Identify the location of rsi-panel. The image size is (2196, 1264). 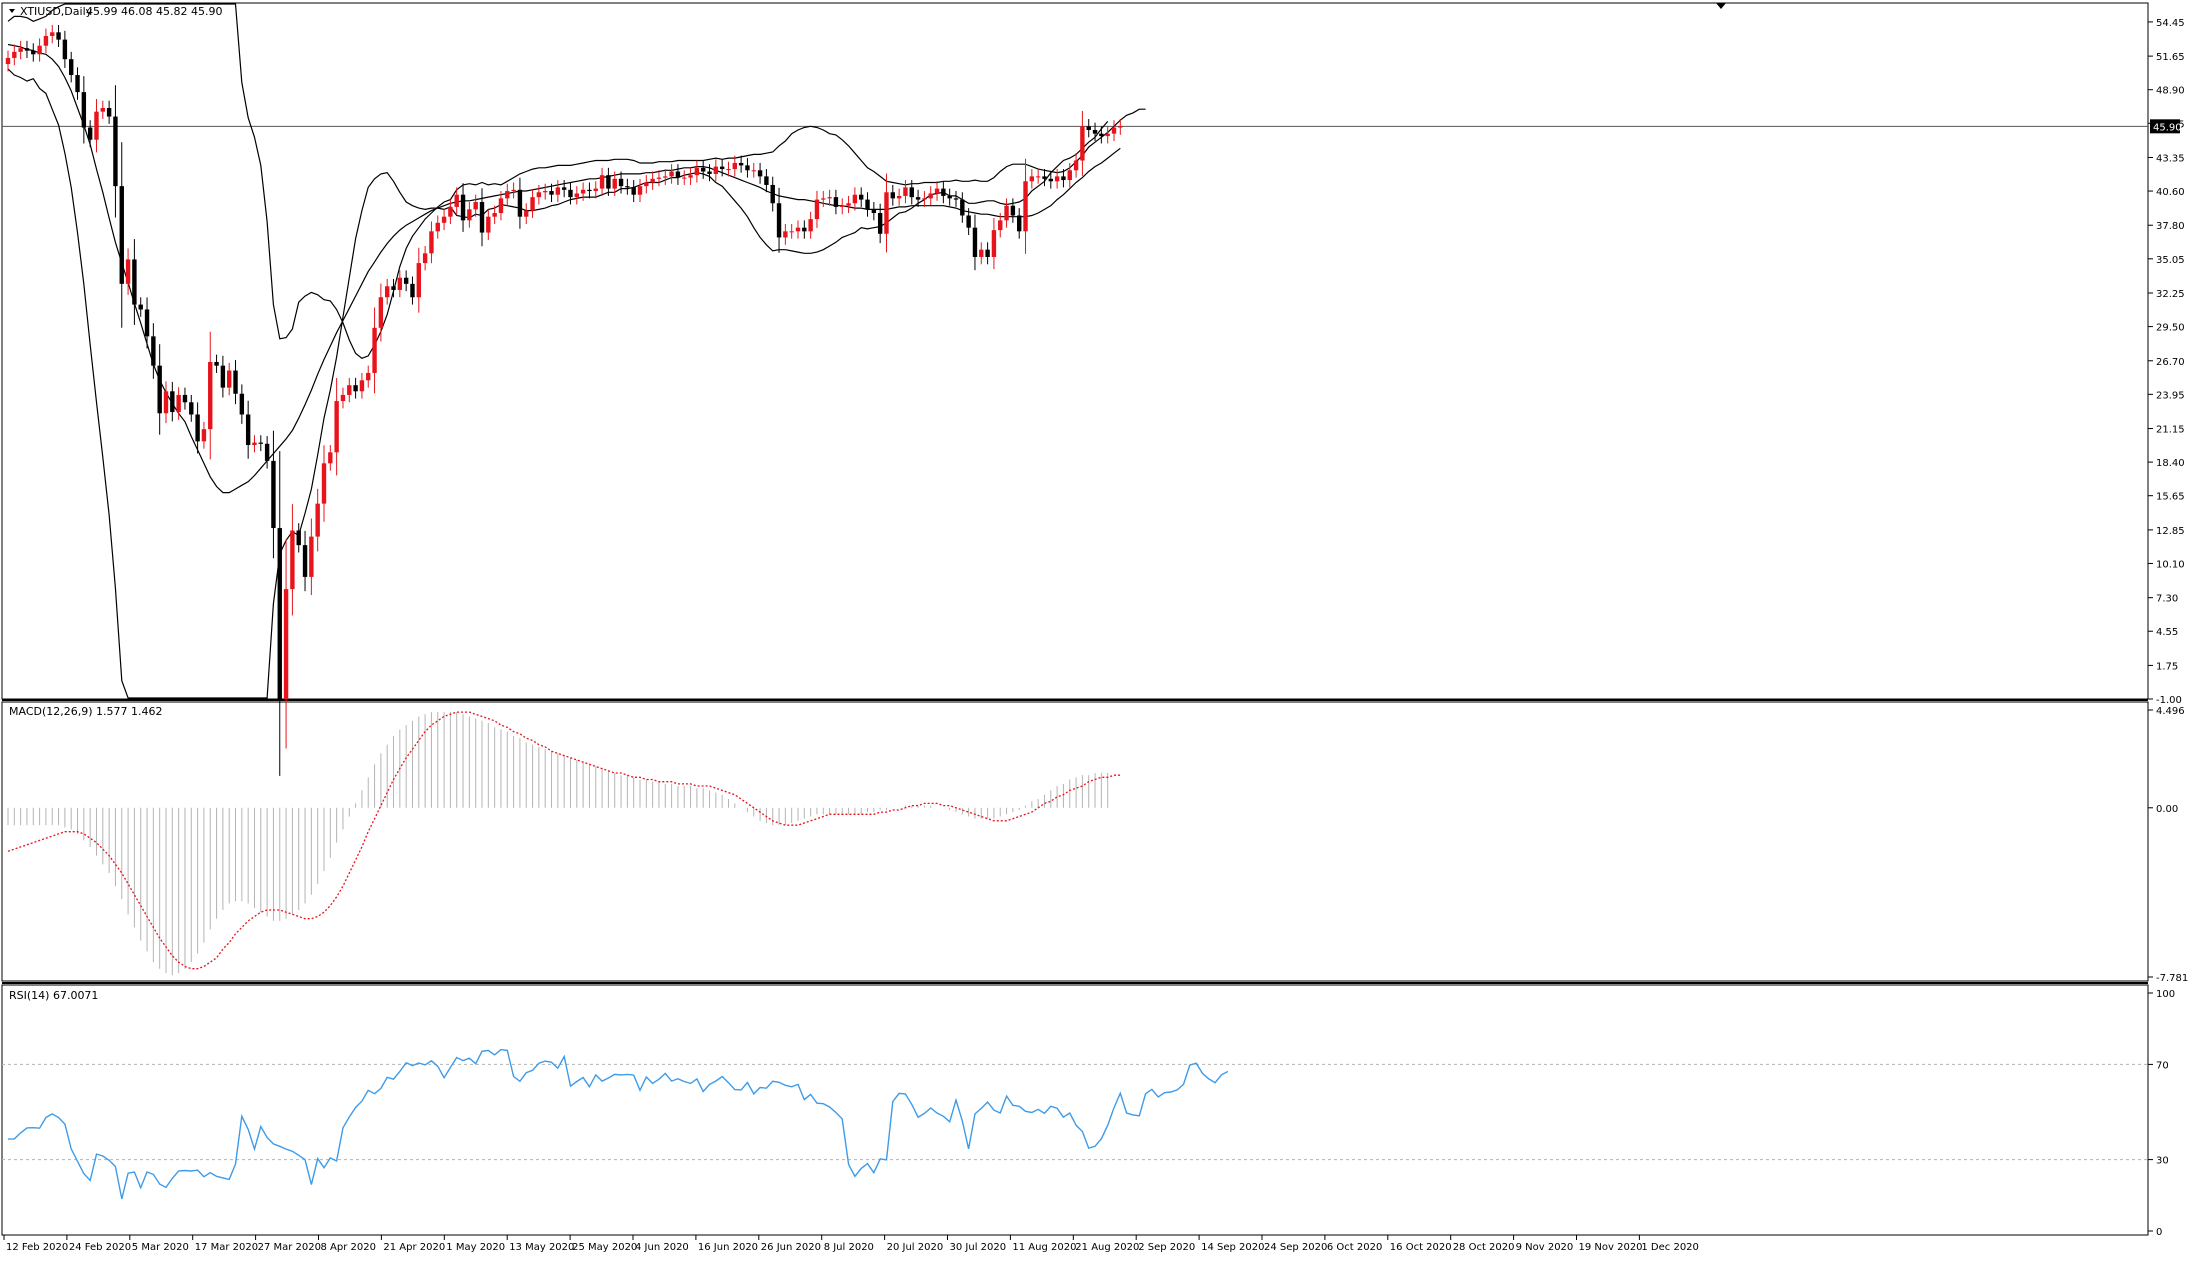
(1075, 1124).